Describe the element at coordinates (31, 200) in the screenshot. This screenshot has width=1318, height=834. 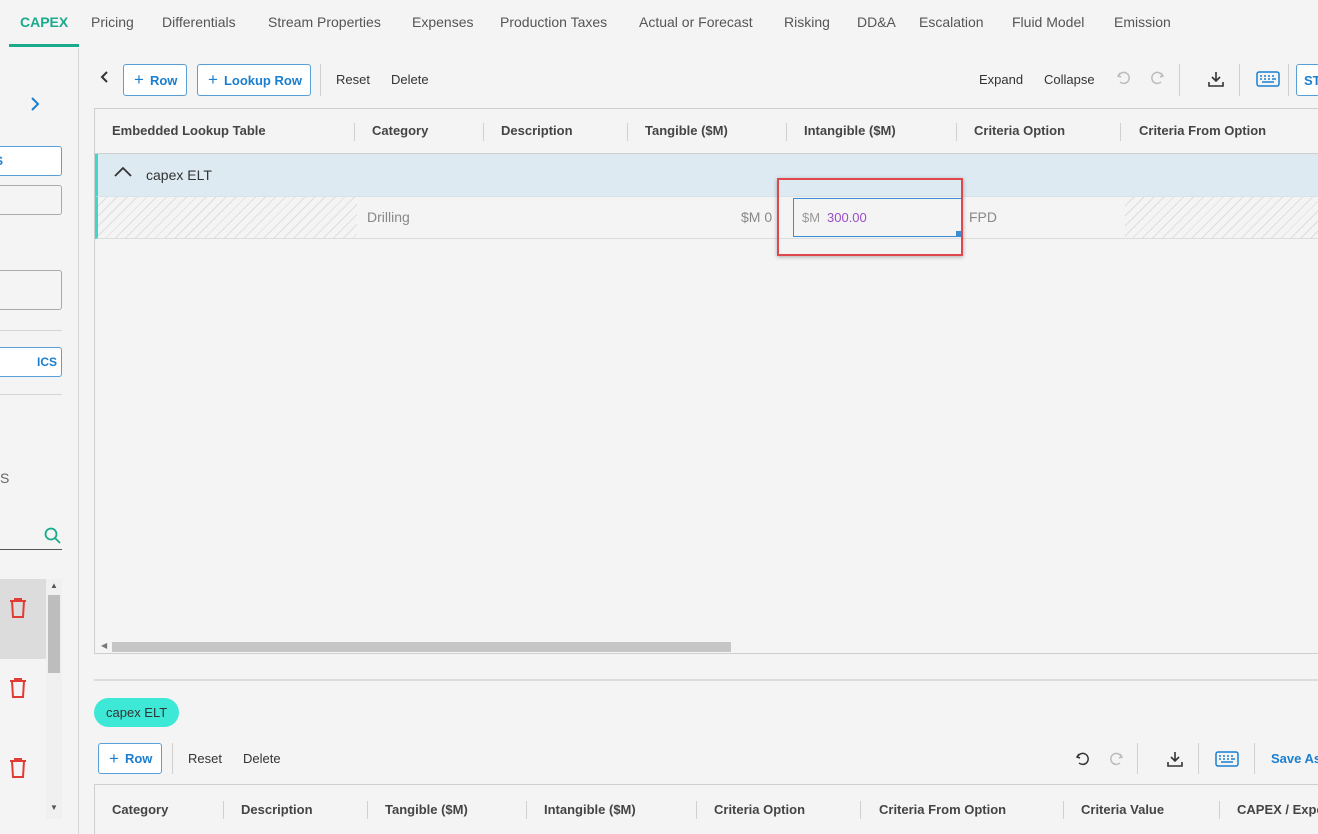
I see `sidebar-input` at that location.